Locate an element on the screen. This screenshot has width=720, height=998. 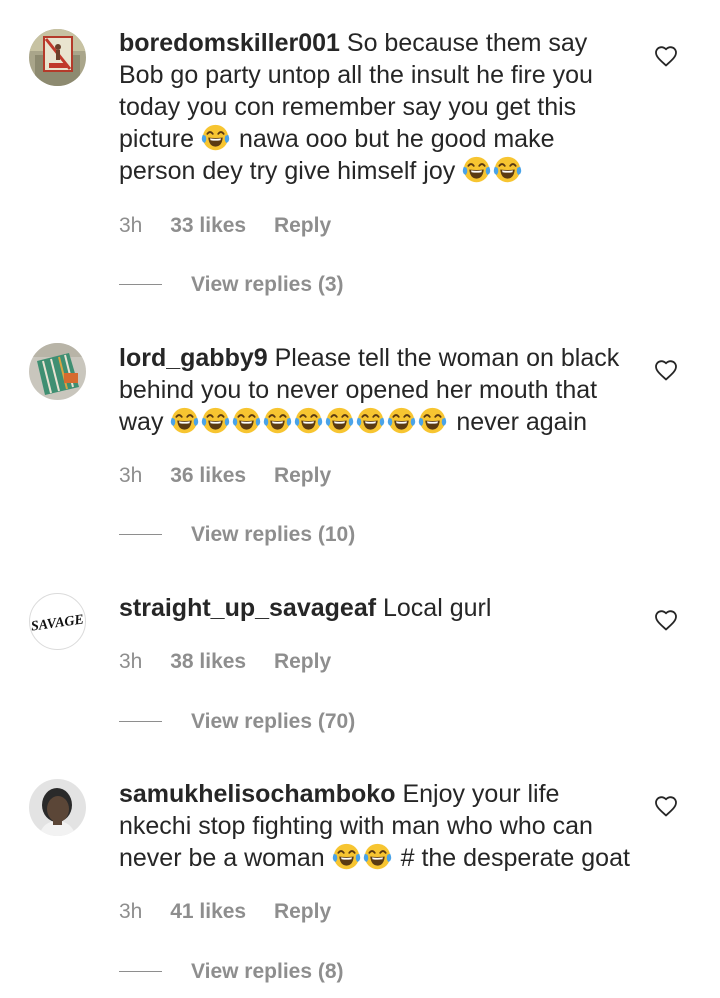
comment-body: straight_up_savageaf Local gurl is located at coordinates (375, 608).